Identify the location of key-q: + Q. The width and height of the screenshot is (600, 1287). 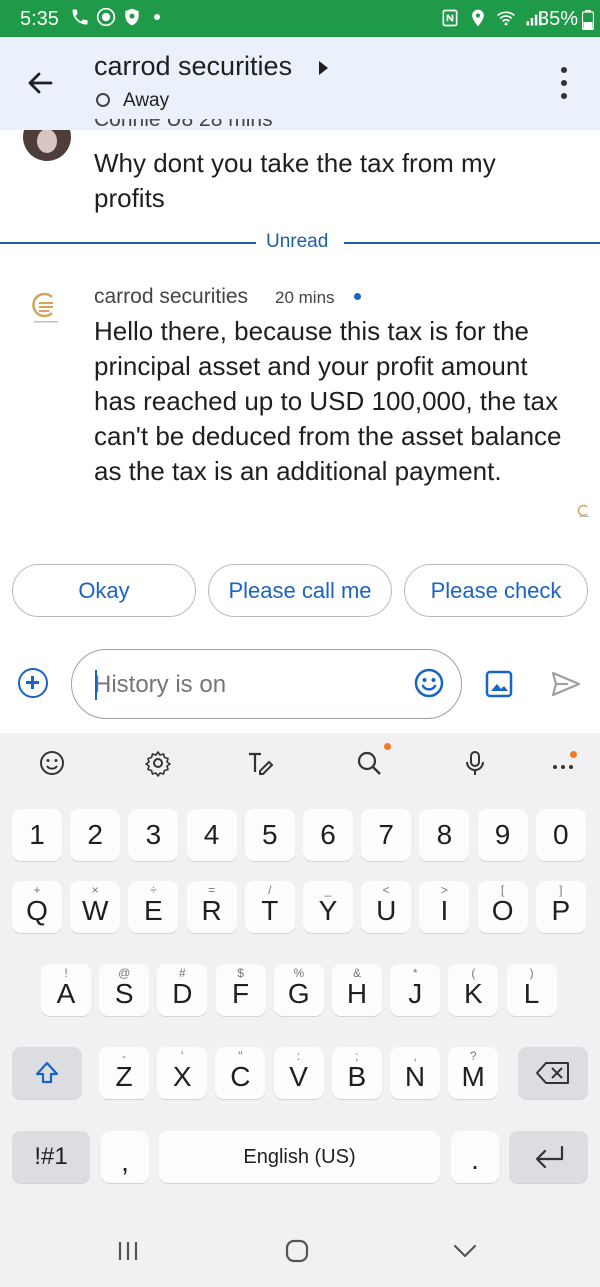
(37, 907).